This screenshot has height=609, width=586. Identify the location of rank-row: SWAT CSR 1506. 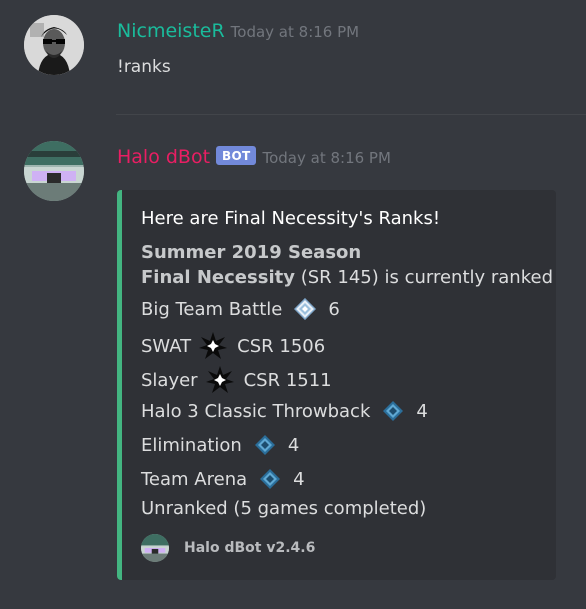
(233, 346).